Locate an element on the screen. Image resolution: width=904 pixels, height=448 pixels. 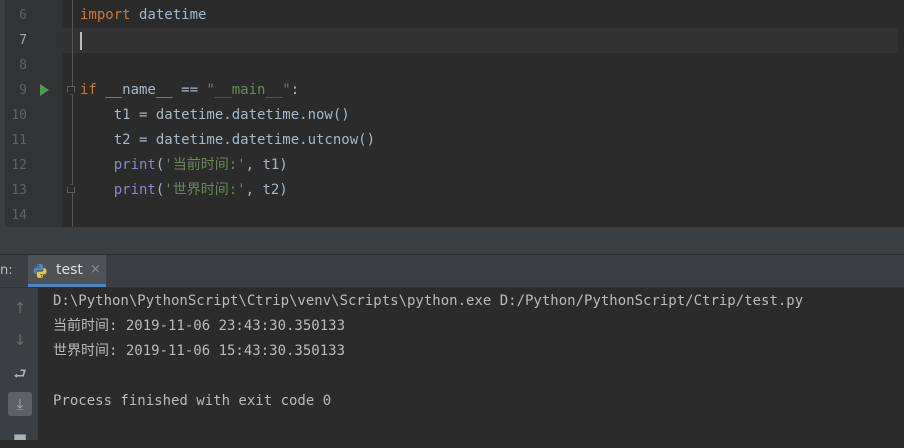
code-segment: , t2) is located at coordinates (266, 190).